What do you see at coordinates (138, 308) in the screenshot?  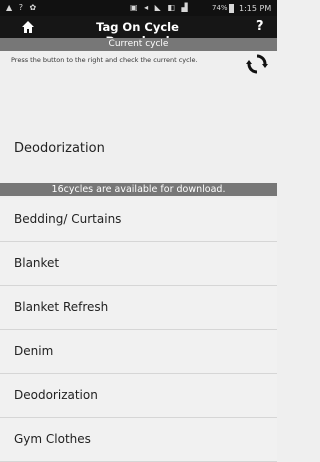 I see `list-item: Blanket Refresh` at bounding box center [138, 308].